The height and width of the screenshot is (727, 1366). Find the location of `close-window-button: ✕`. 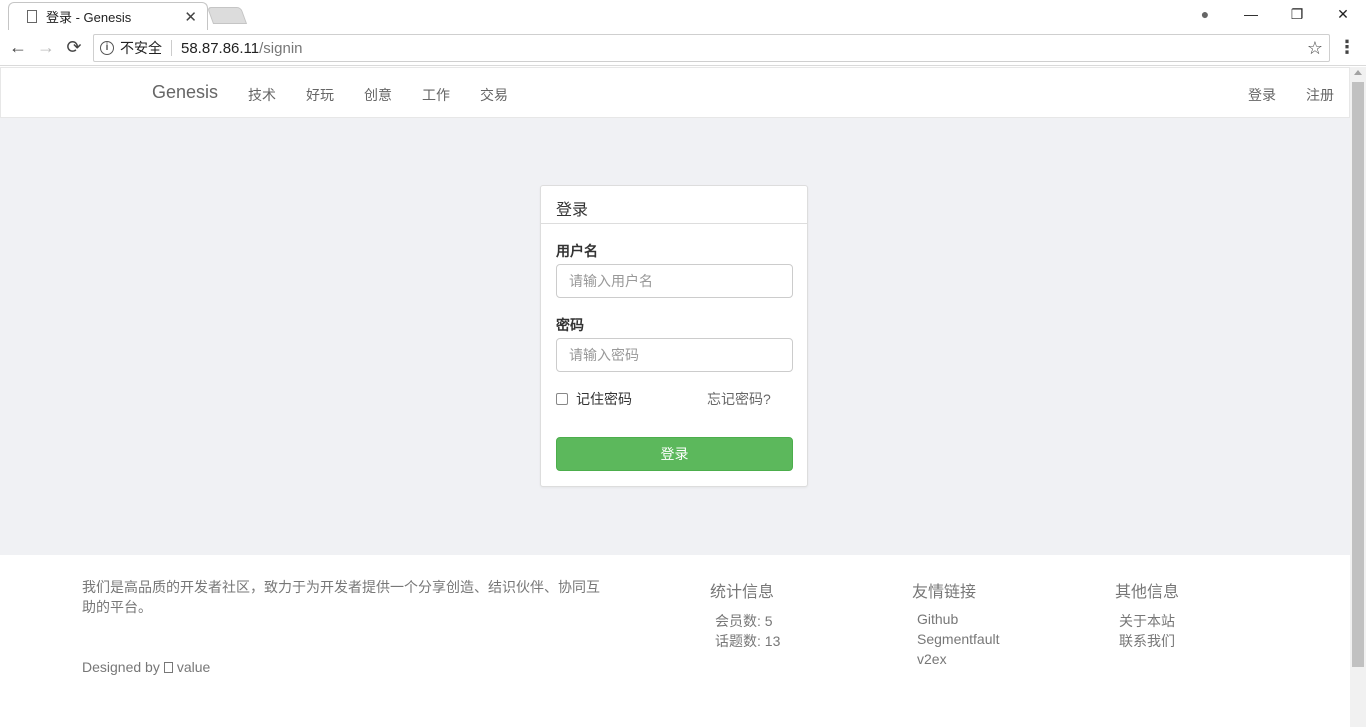

close-window-button: ✕ is located at coordinates (1343, 14).